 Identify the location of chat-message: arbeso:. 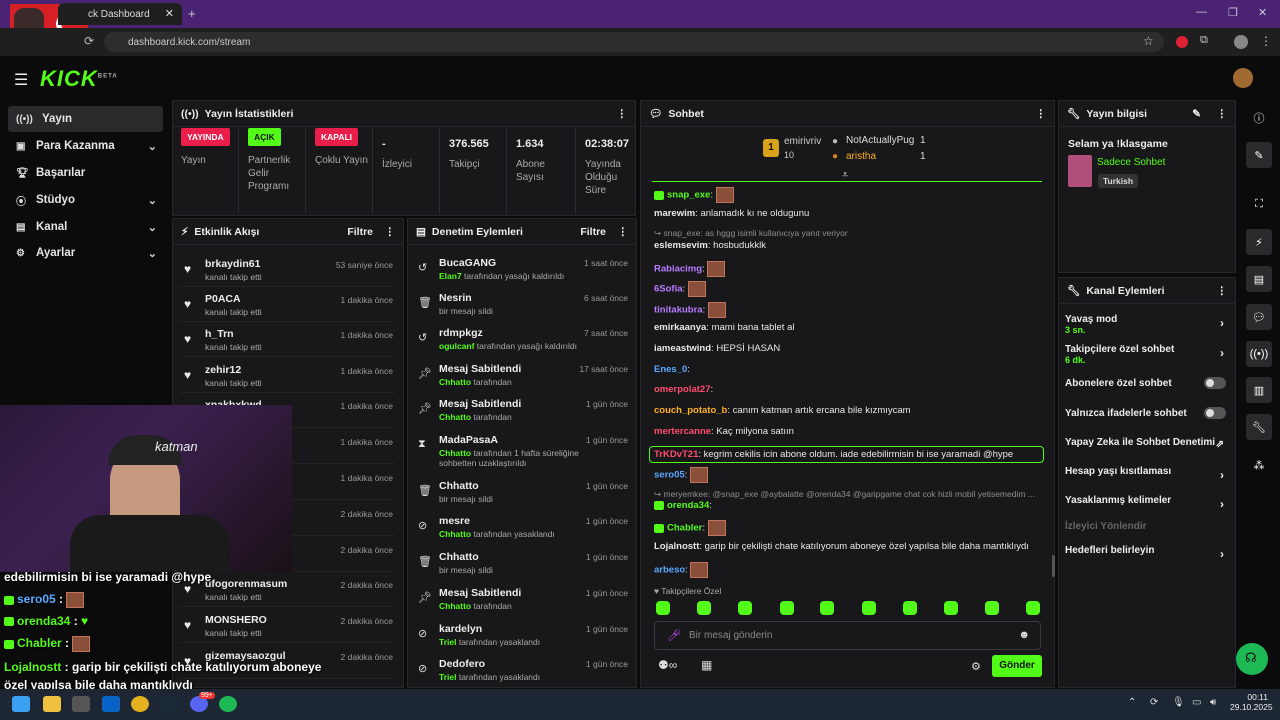
(681, 570).